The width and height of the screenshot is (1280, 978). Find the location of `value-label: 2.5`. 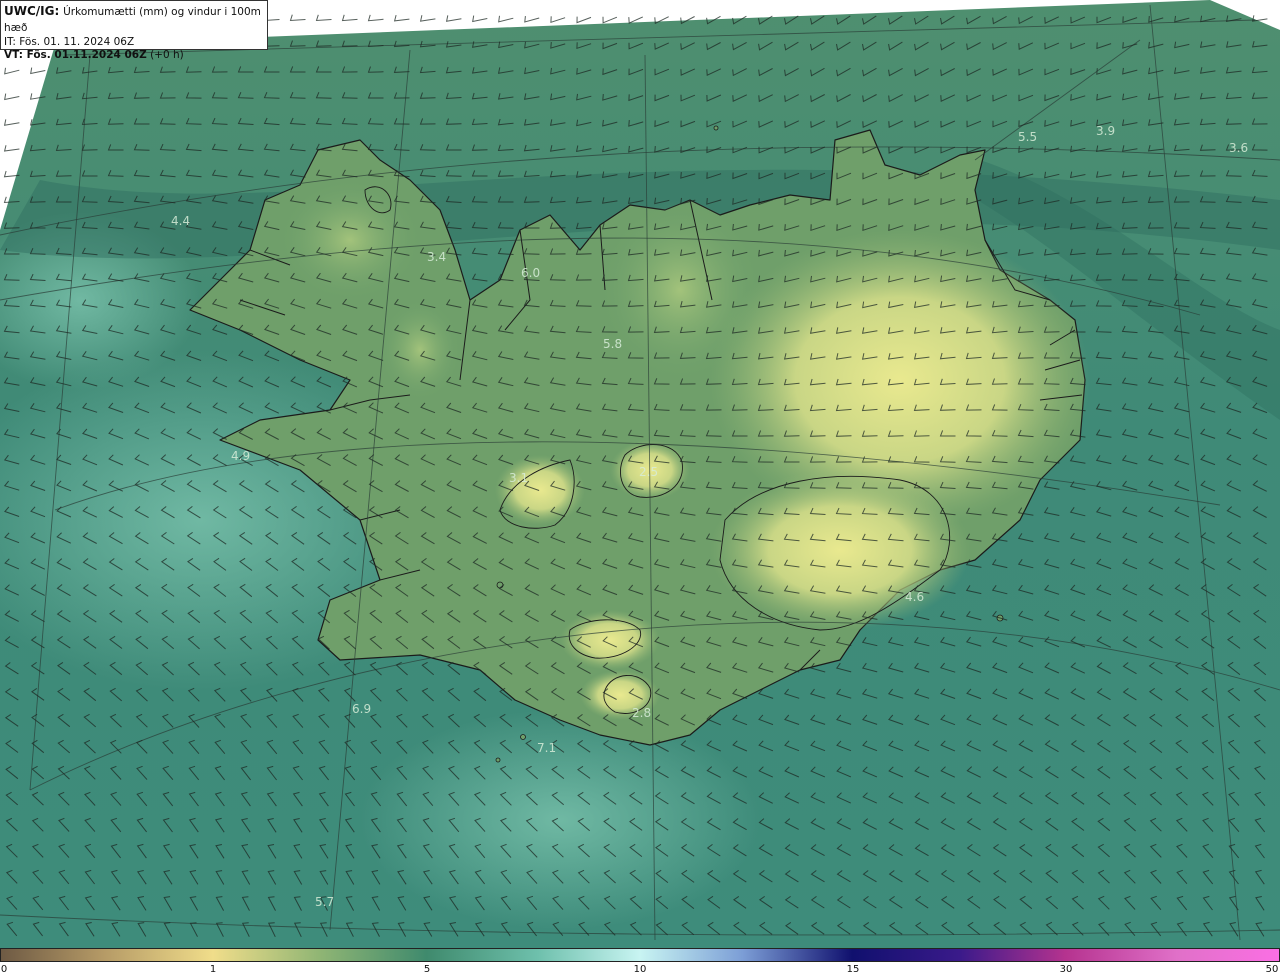

value-label: 2.5 is located at coordinates (648, 472).